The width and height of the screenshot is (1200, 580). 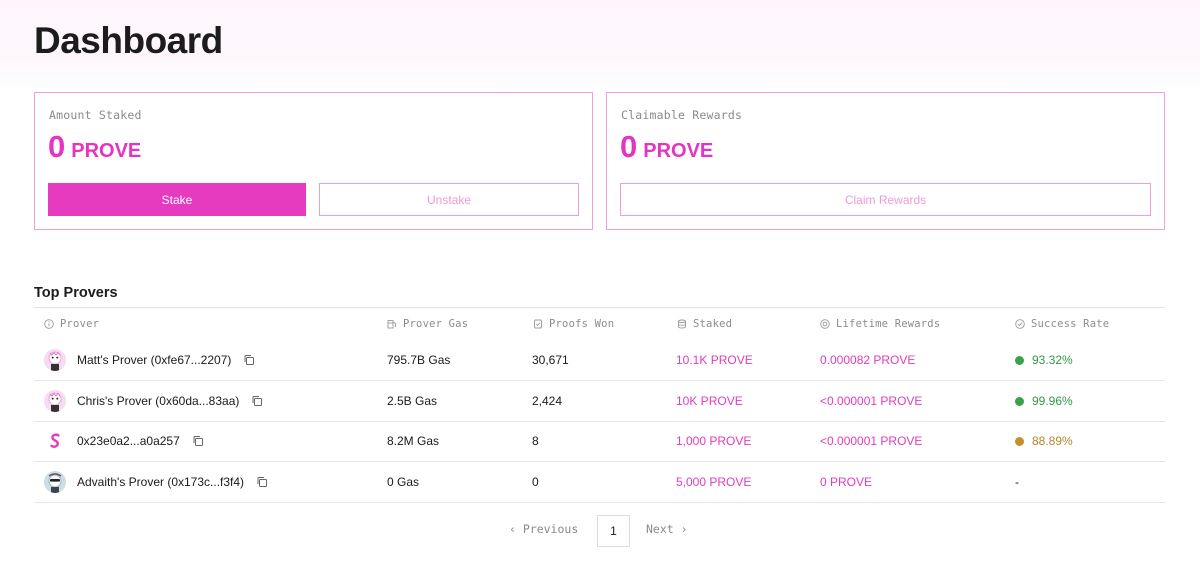 I want to click on check-circle-icon, so click(x=1020, y=324).